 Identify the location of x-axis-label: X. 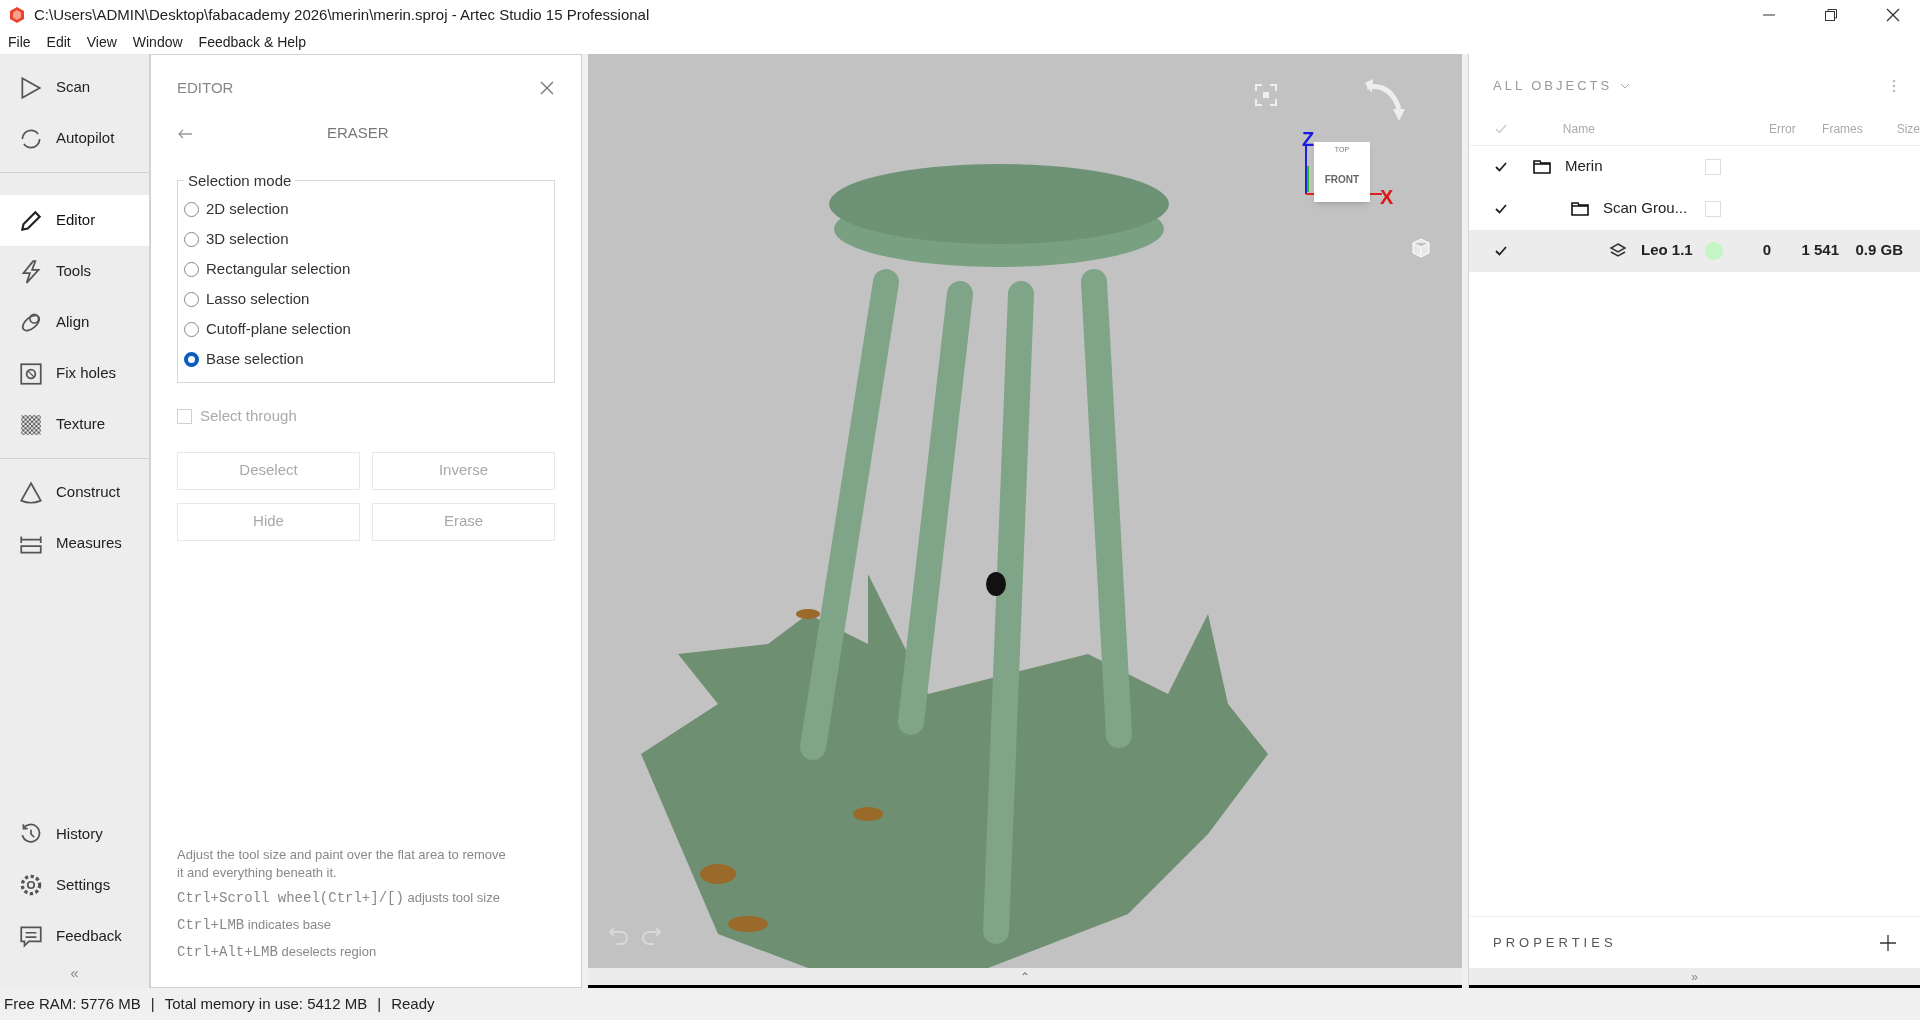
(1387, 197).